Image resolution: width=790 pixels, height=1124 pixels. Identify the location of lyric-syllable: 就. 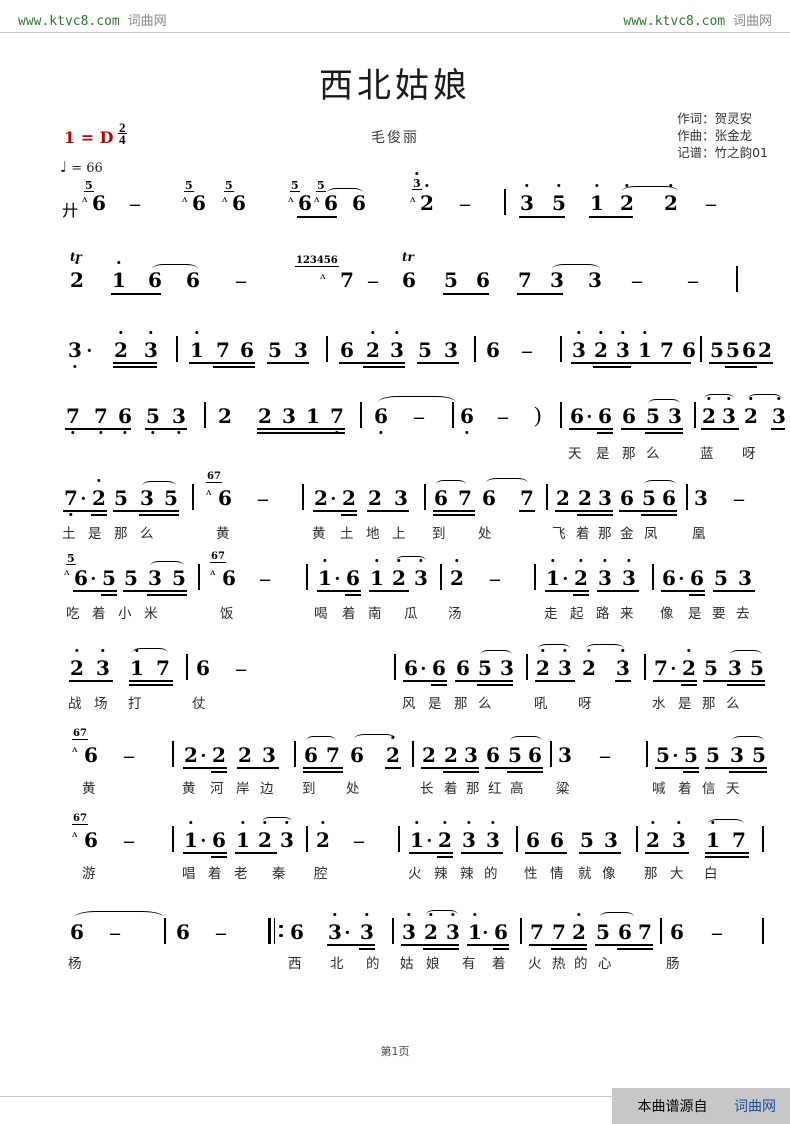
(585, 874).